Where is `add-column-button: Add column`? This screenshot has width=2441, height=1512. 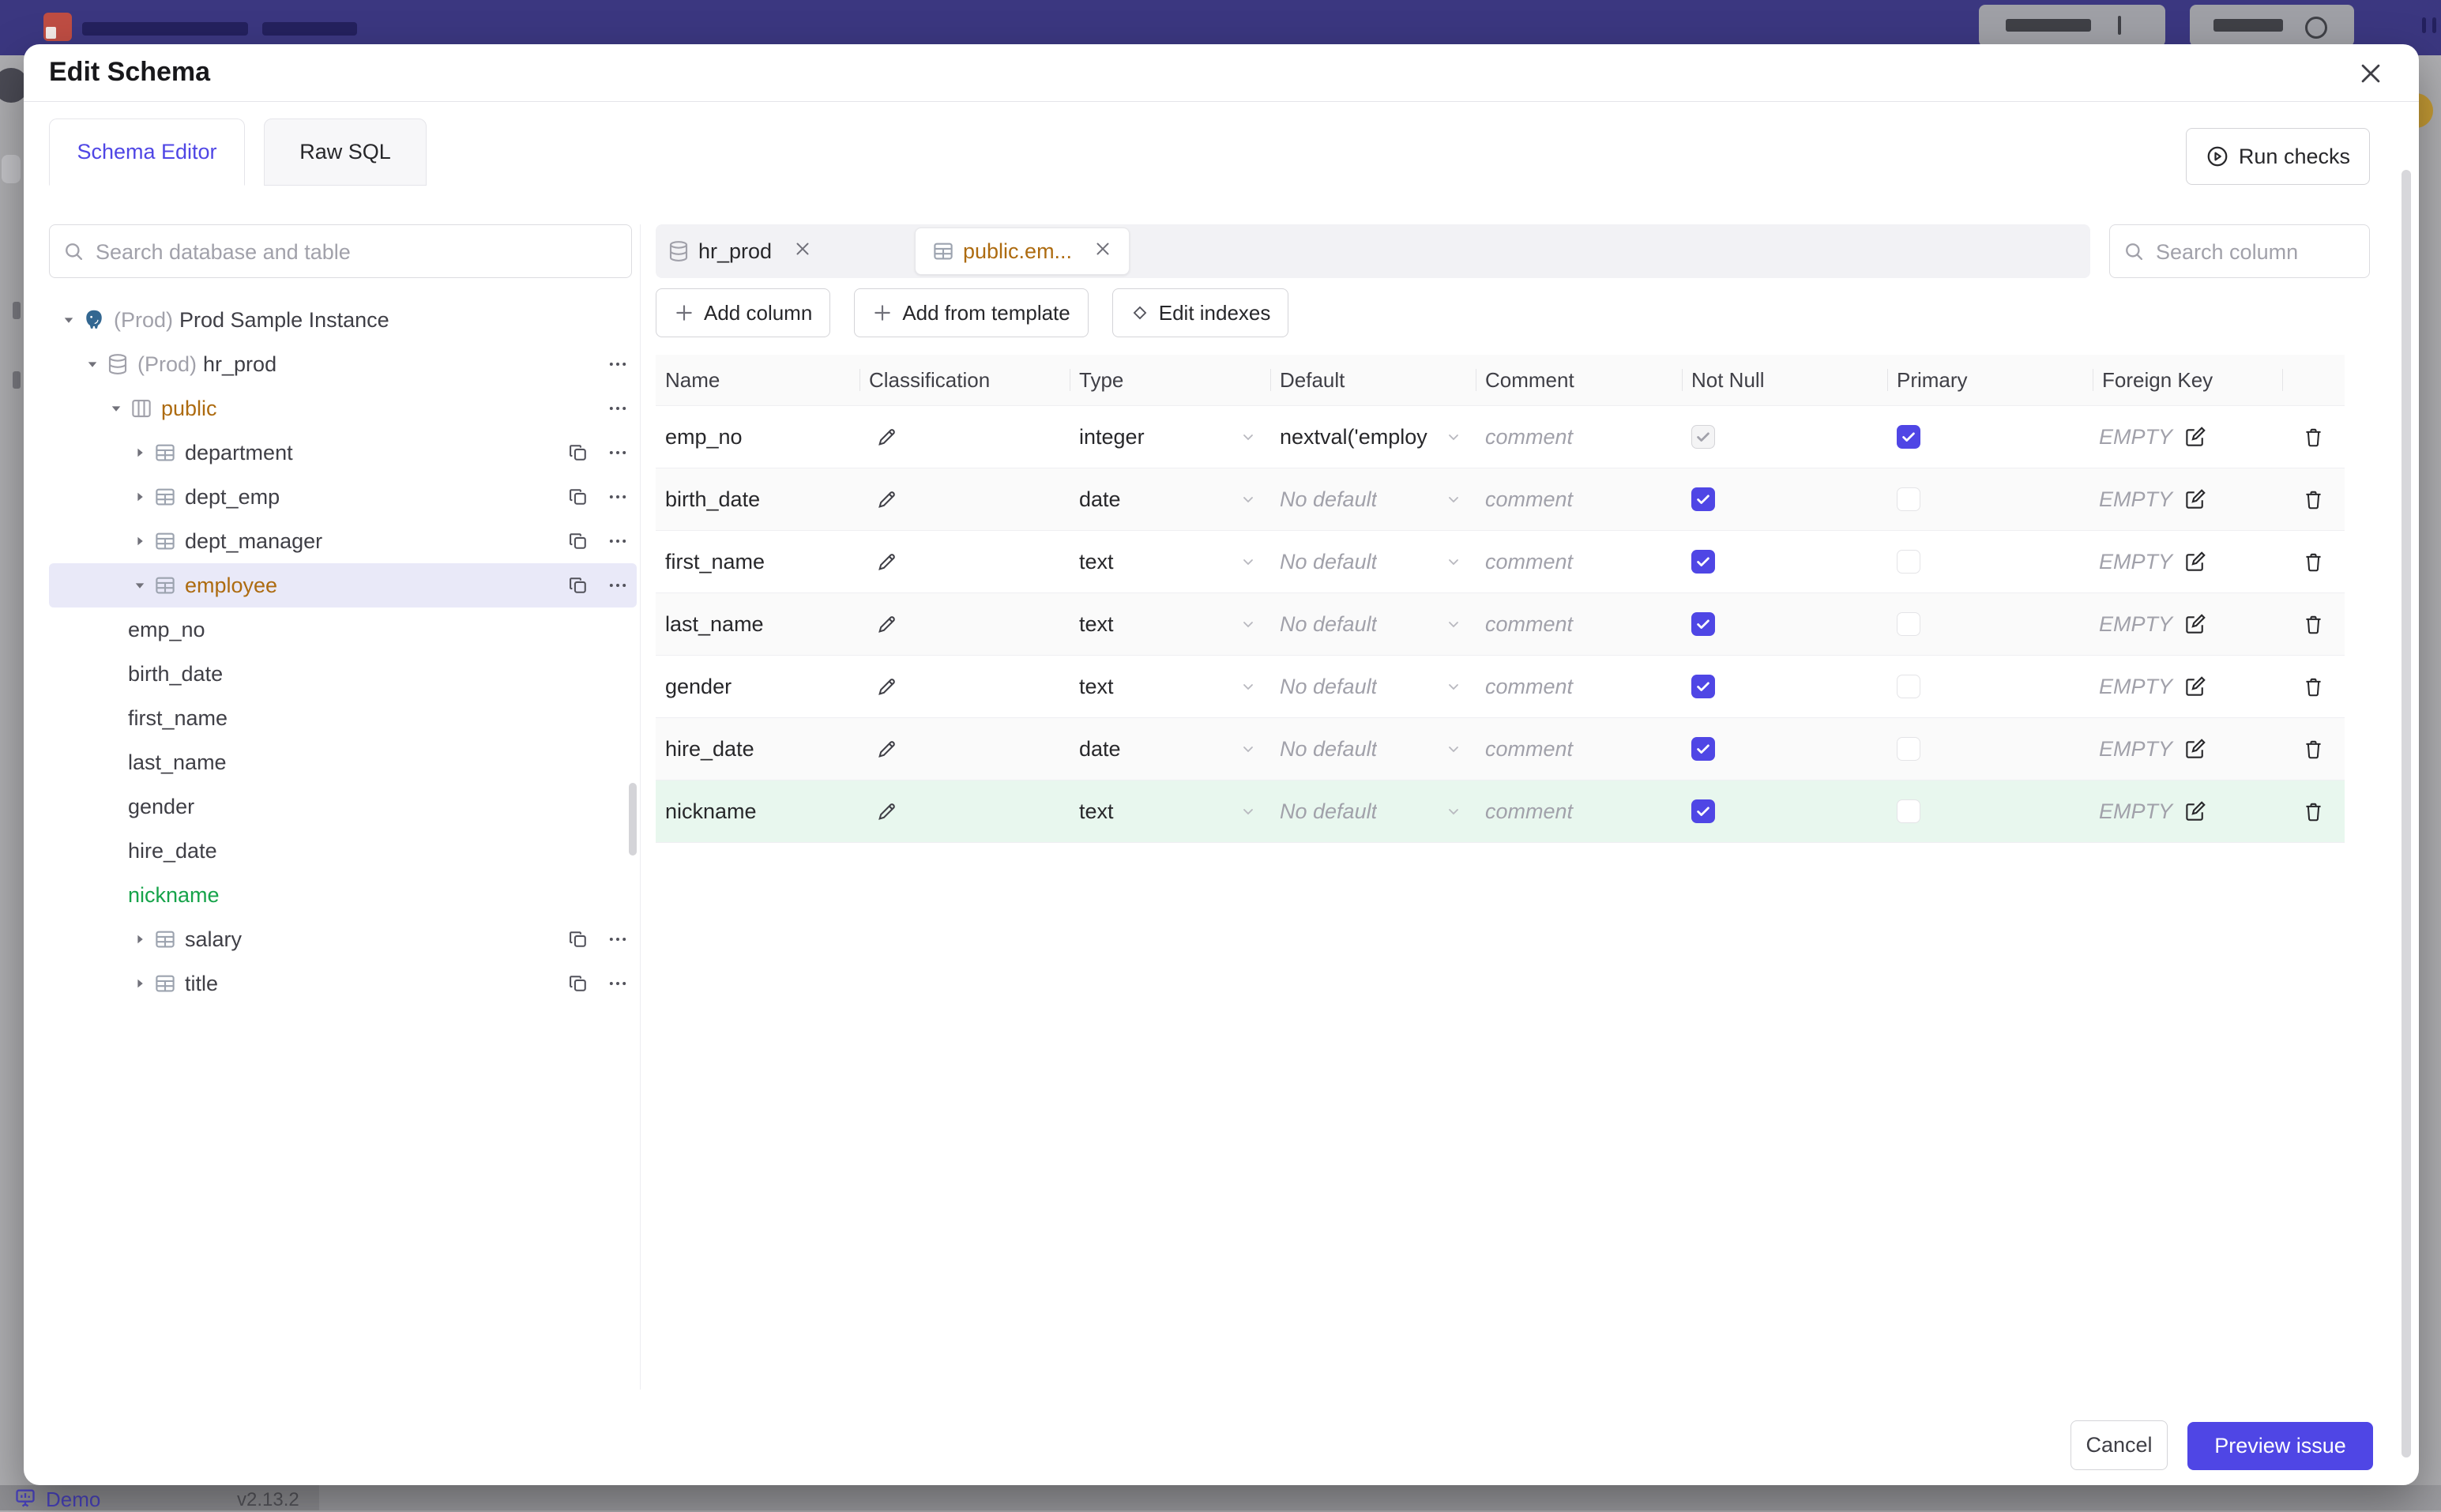 add-column-button: Add column is located at coordinates (743, 312).